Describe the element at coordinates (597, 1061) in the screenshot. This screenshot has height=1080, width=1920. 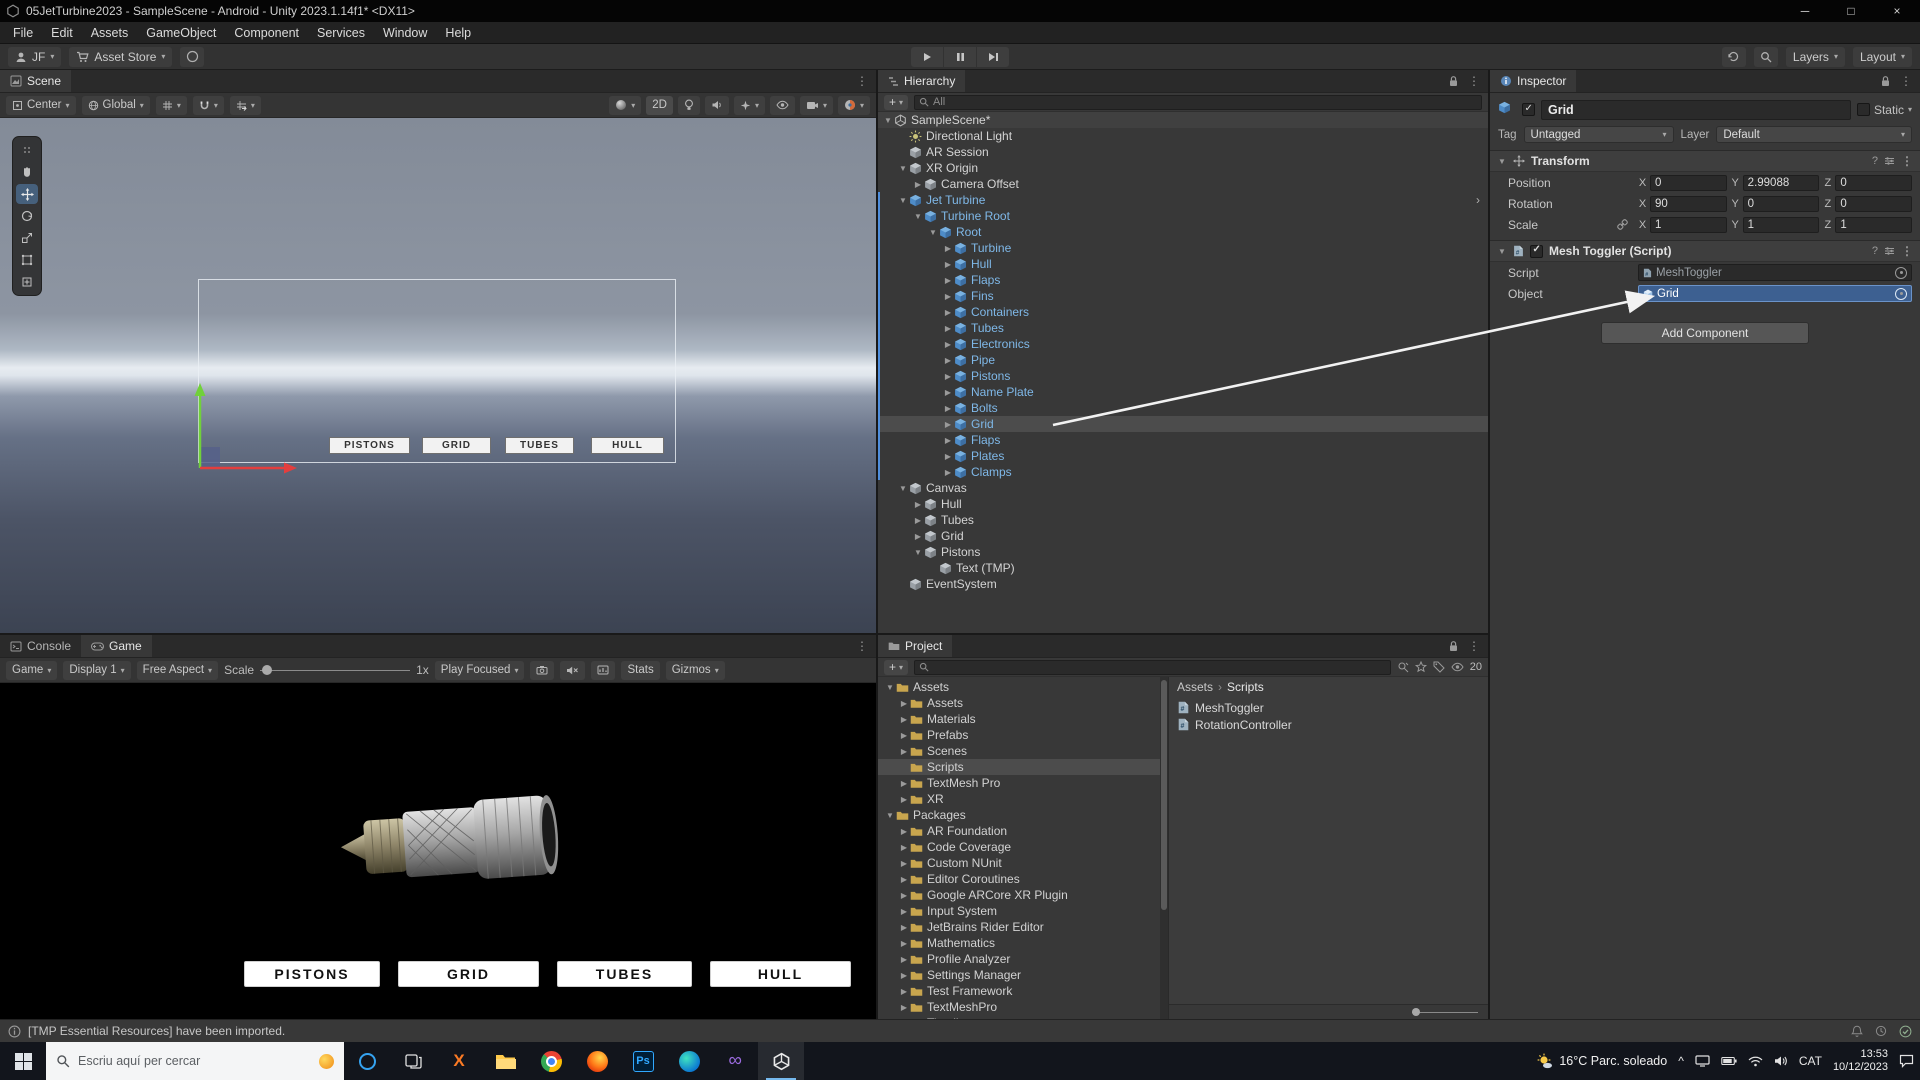
I see `firefox-icon` at that location.